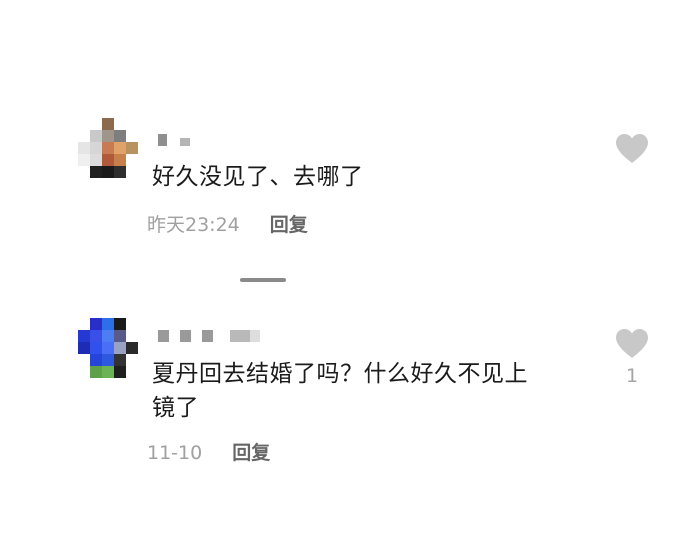  What do you see at coordinates (208, 453) in the screenshot?
I see `comment-meta: 11-10 回复` at bounding box center [208, 453].